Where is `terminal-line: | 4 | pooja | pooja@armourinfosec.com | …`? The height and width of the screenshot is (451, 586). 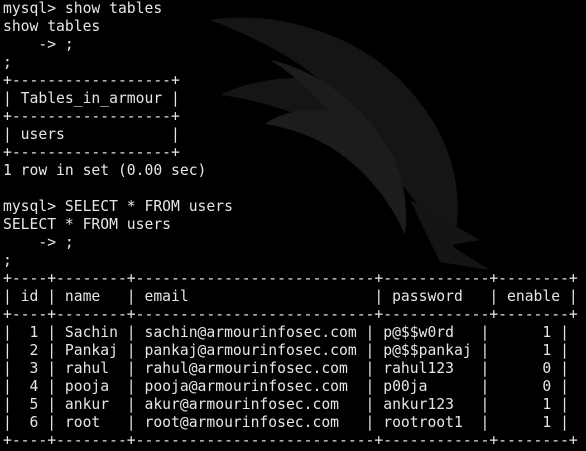
terminal-line: | 4 | pooja | pooja@armourinfosec.com | … is located at coordinates (286, 386).